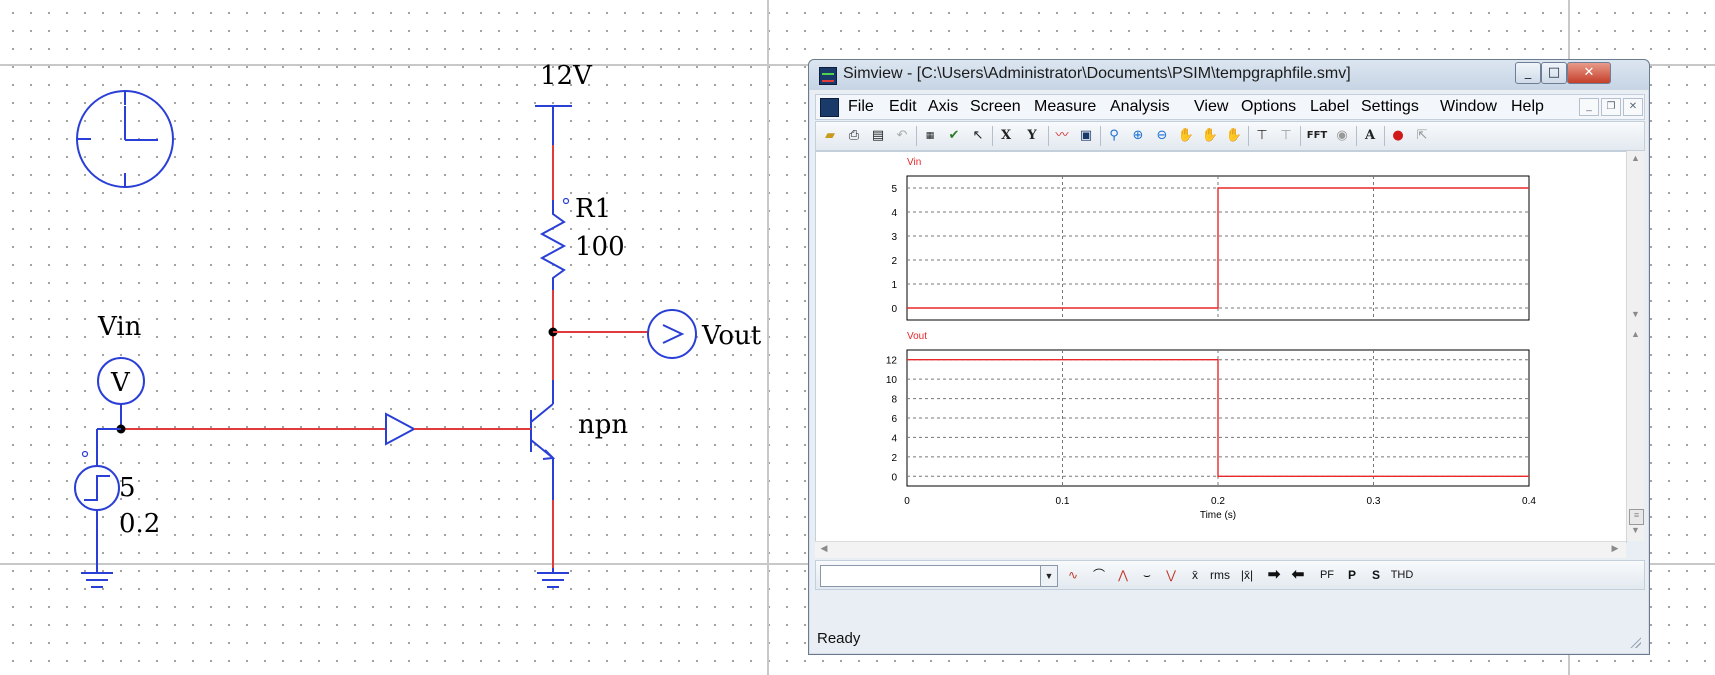 Image resolution: width=1715 pixels, height=675 pixels. What do you see at coordinates (1140, 107) in the screenshot?
I see `menu-analysis: Analysis` at bounding box center [1140, 107].